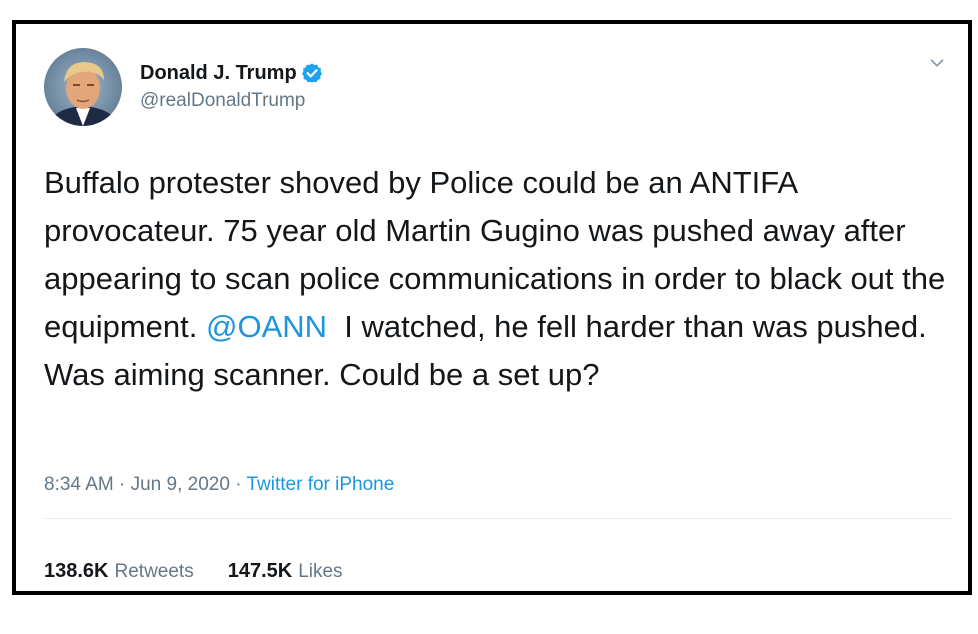  I want to click on retweets-count: 138.6K, so click(76, 571).